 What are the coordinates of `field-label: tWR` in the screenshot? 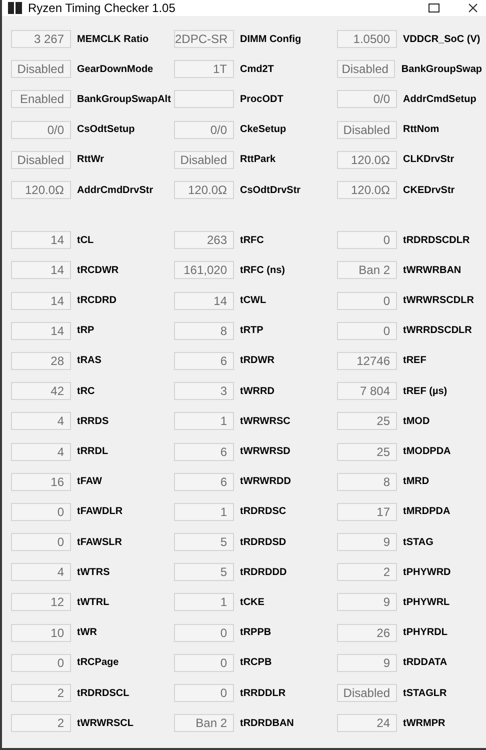 It's located at (87, 632).